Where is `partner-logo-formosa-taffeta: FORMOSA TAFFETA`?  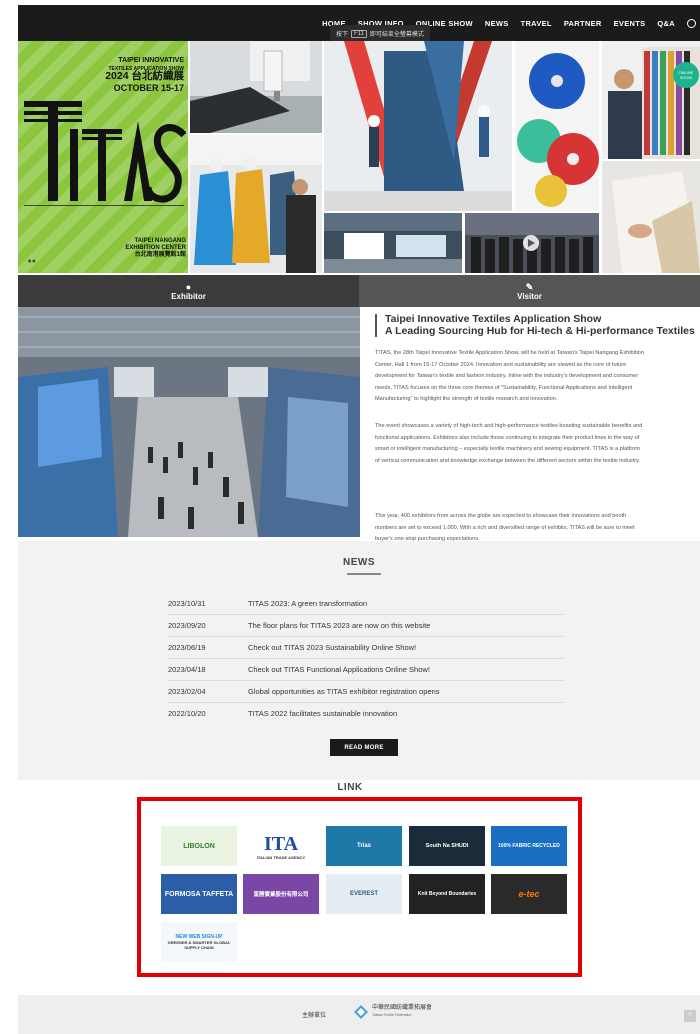 partner-logo-formosa-taffeta: FORMOSA TAFFETA is located at coordinates (199, 894).